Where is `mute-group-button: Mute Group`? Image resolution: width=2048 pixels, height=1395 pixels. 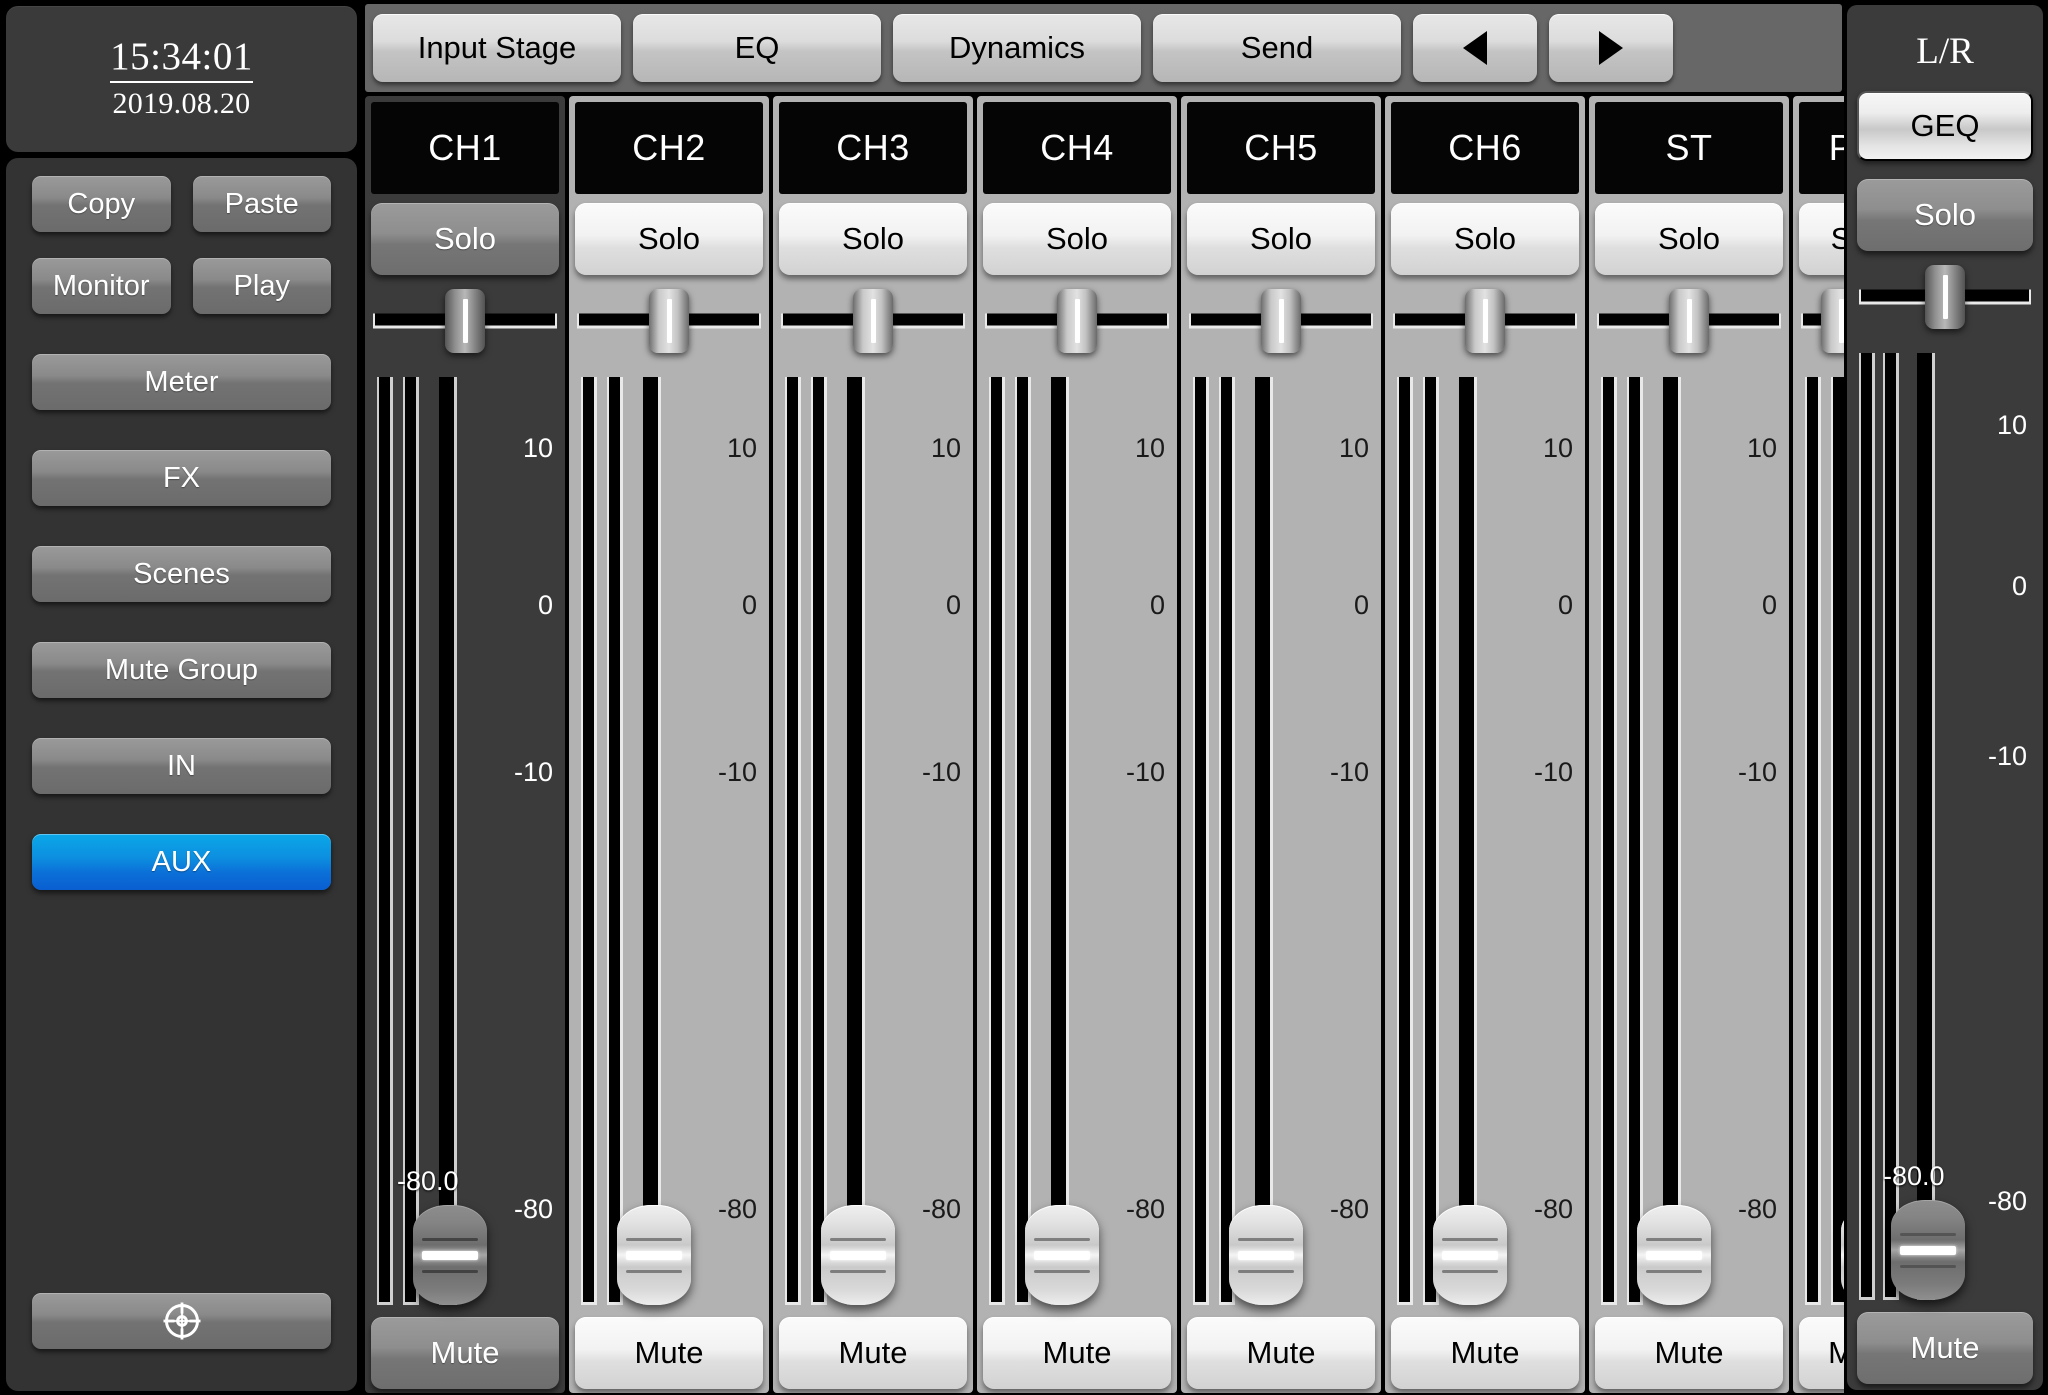 mute-group-button: Mute Group is located at coordinates (181, 670).